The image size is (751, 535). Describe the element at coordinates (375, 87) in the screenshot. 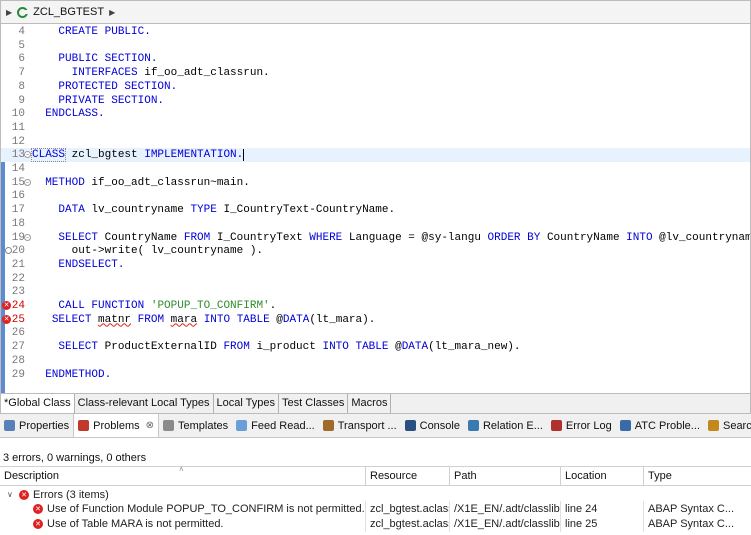

I see `code-line: 8 PROTECTED SECTION.` at that location.